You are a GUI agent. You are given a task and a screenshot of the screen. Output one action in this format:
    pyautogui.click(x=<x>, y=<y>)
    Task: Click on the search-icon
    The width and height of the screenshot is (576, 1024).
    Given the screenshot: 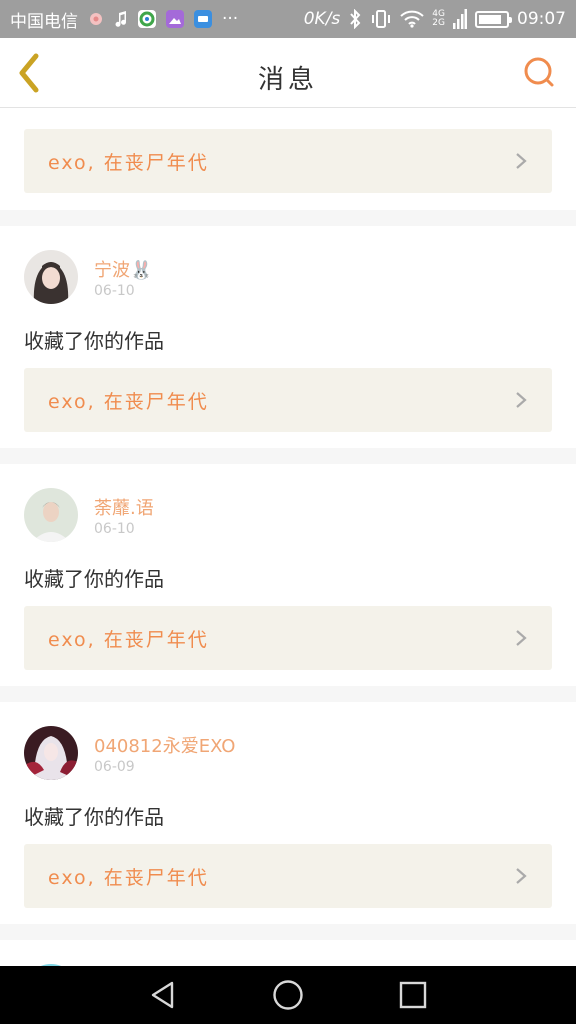 What is the action you would take?
    pyautogui.click(x=539, y=72)
    